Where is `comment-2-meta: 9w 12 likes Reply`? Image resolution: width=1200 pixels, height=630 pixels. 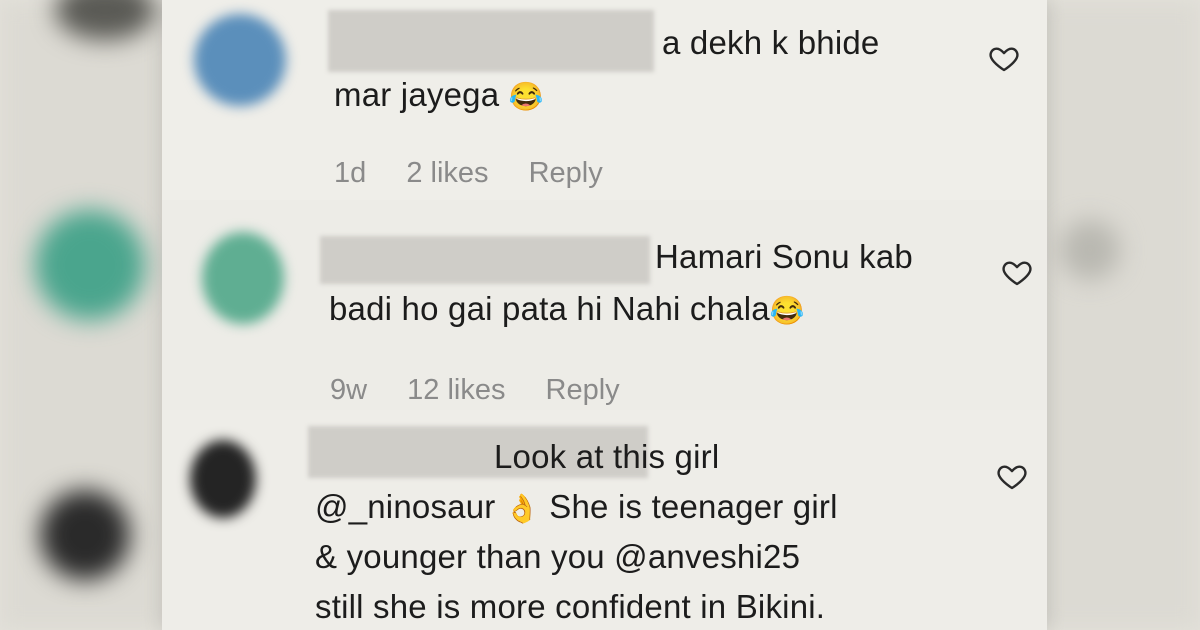
comment-2-meta: 9w 12 likes Reply is located at coordinates (491, 390).